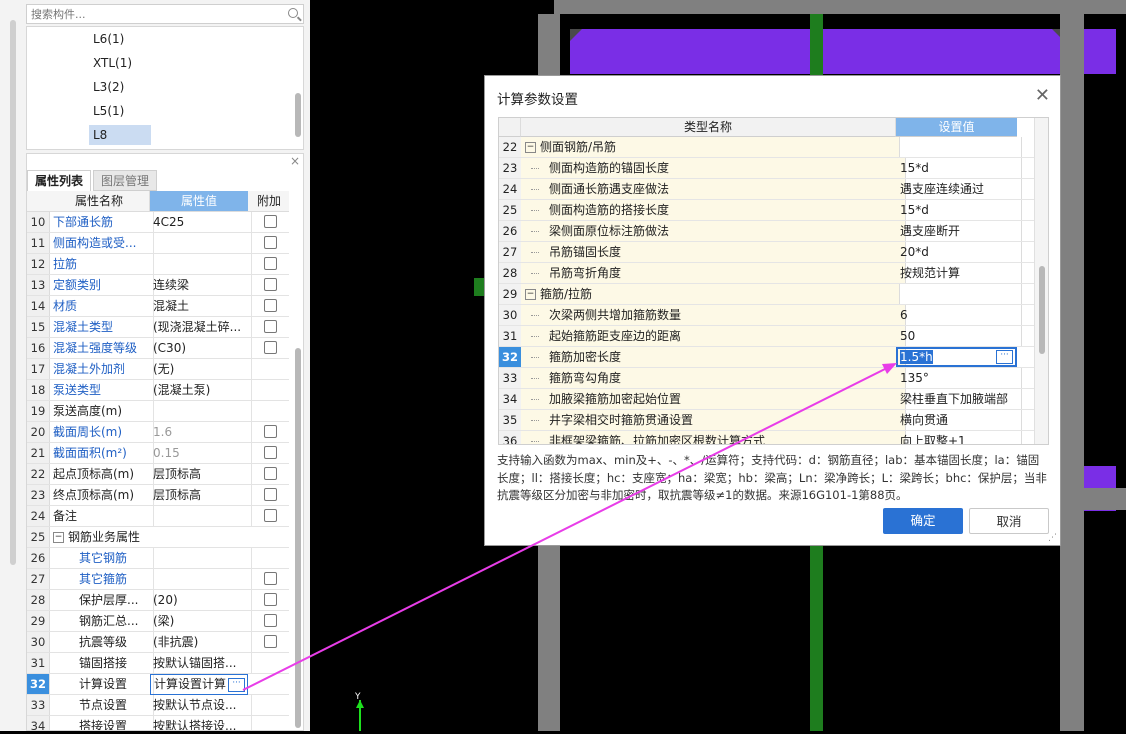 This screenshot has height=734, width=1126. What do you see at coordinates (156, 14) in the screenshot?
I see `search-input` at bounding box center [156, 14].